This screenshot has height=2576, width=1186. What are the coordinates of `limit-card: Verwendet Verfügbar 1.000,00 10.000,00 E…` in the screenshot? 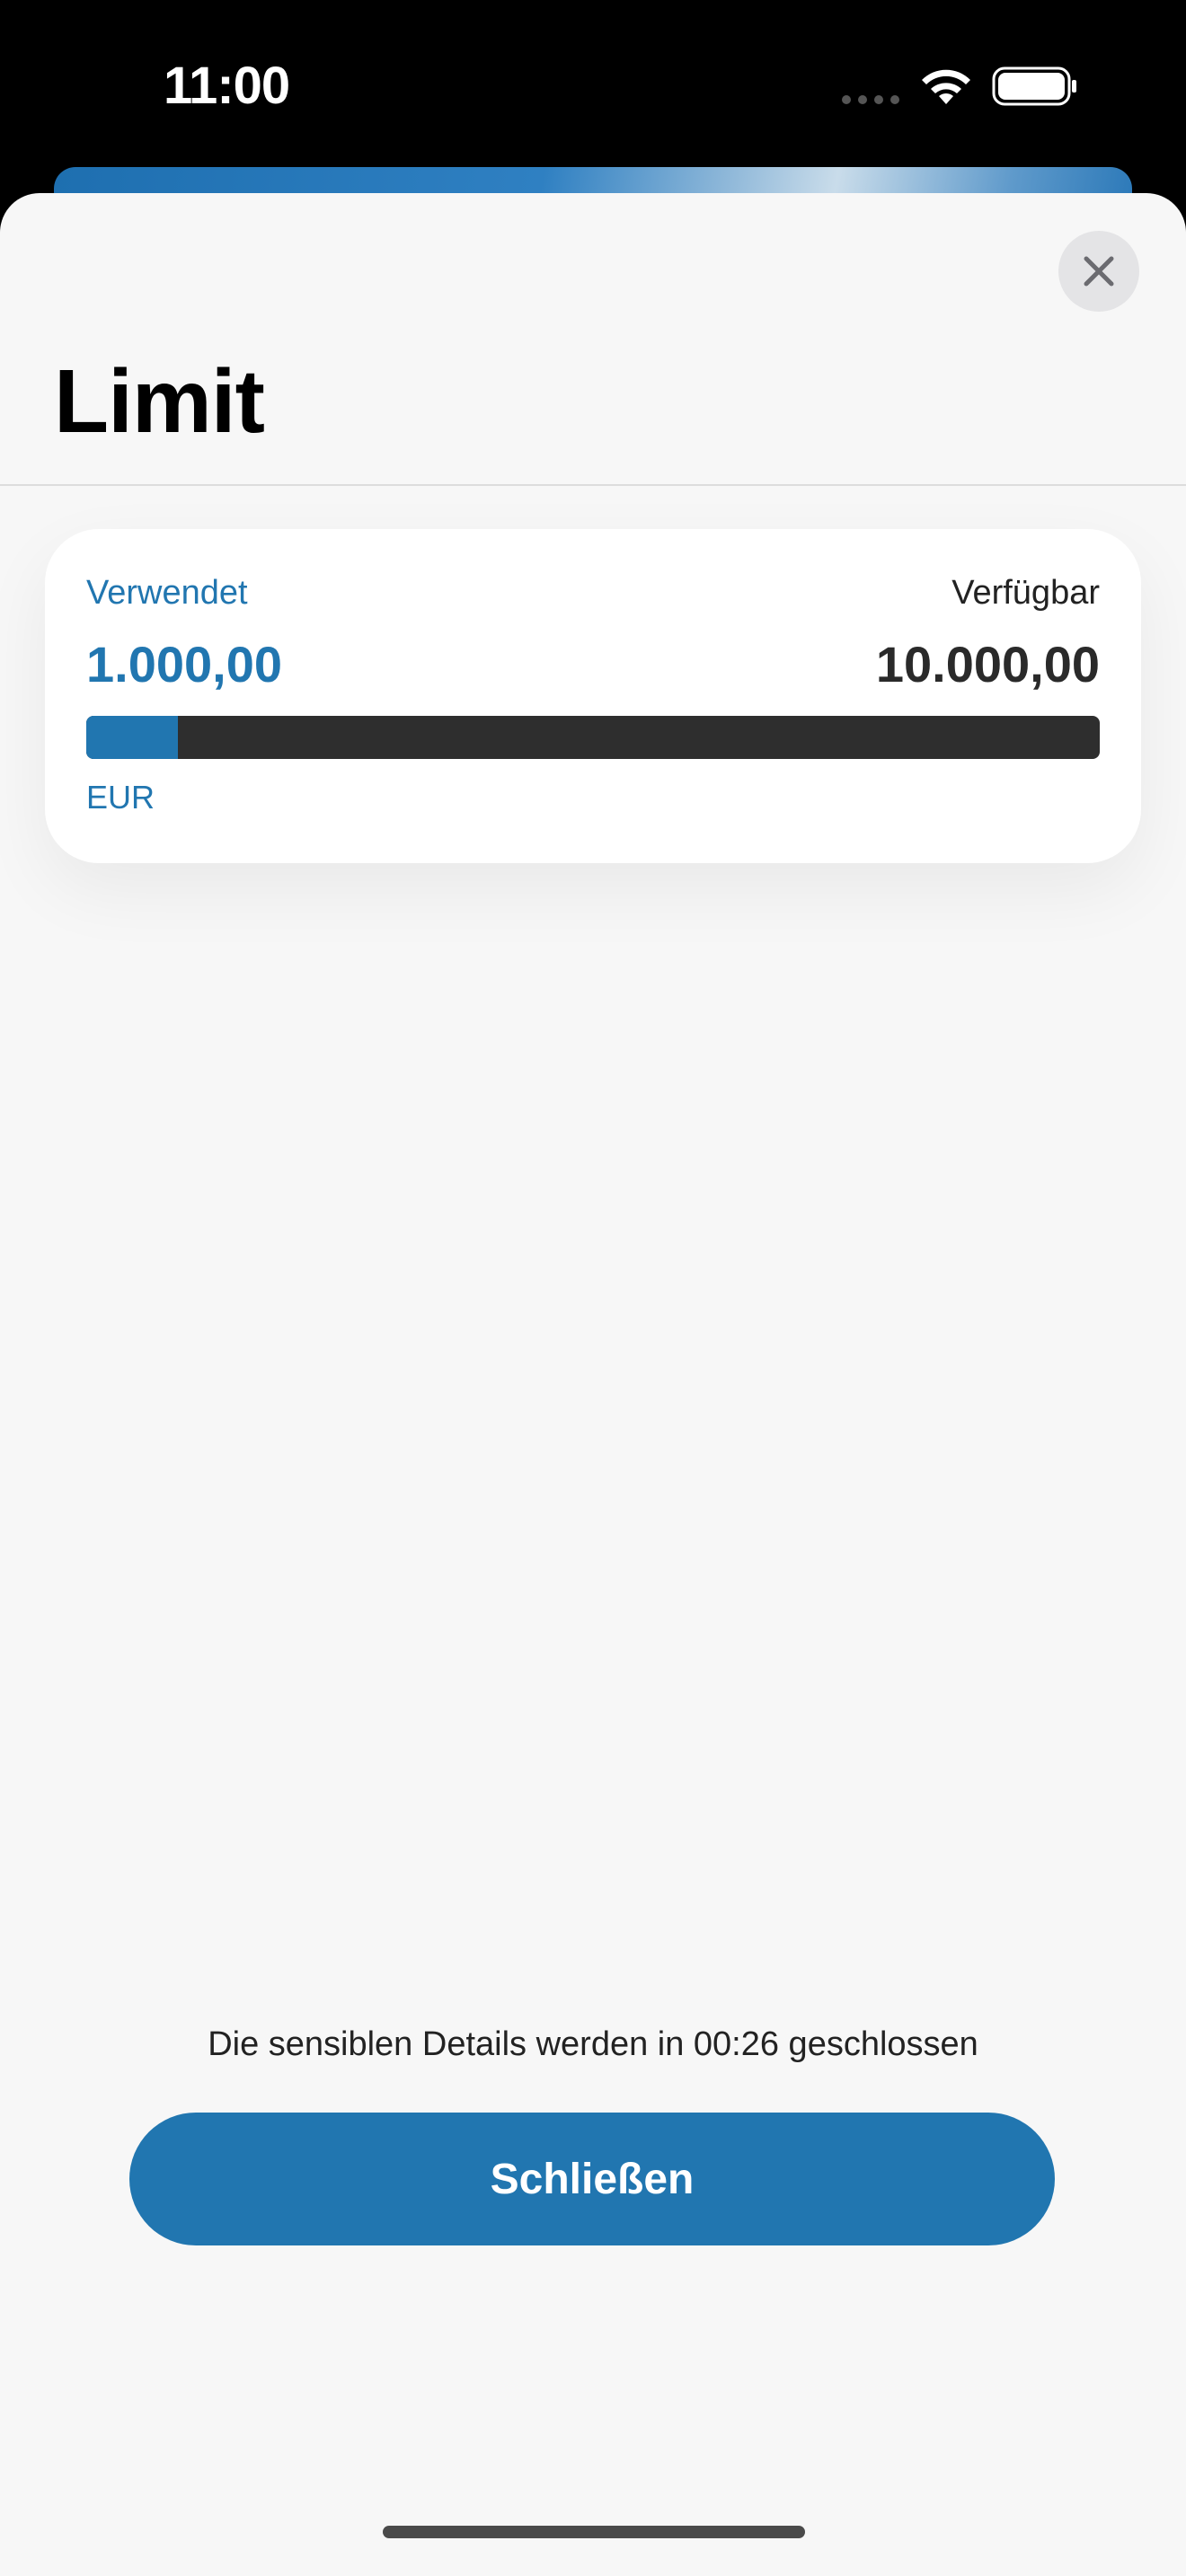 It's located at (593, 696).